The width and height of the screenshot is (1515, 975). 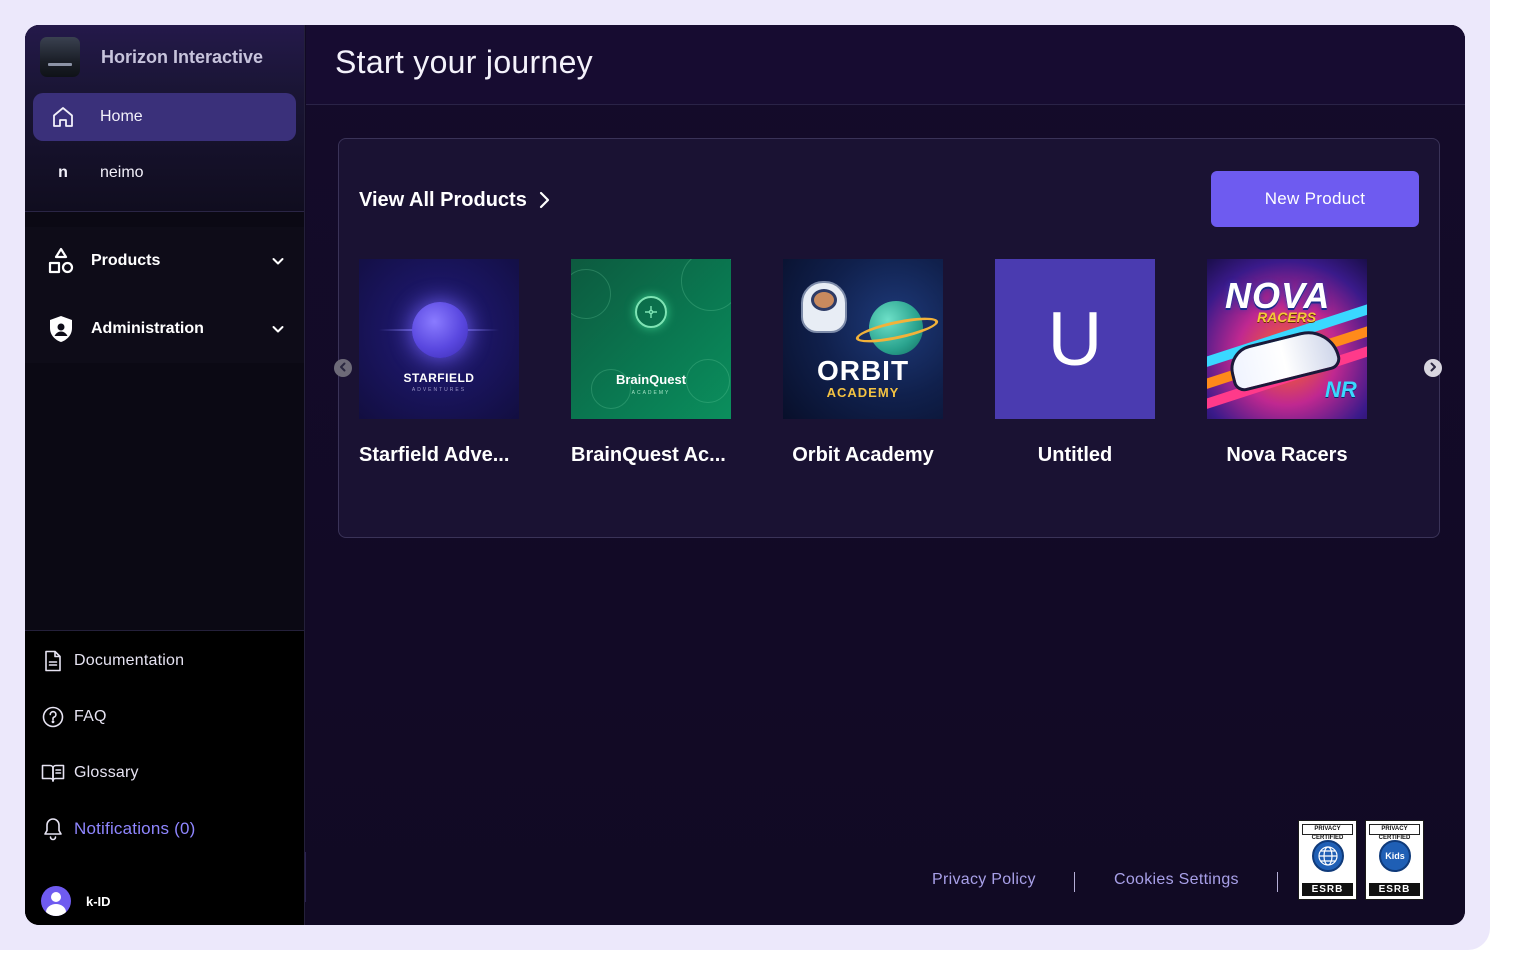 I want to click on thumbnail-subtitle: ADVENTURES, so click(x=439, y=390).